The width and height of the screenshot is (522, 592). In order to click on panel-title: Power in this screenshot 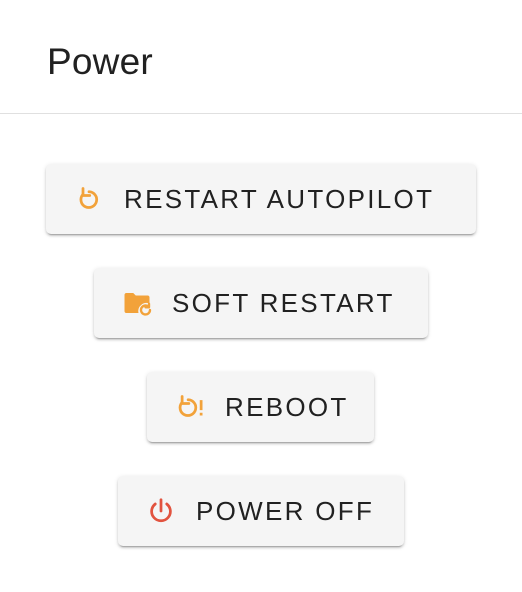, I will do `click(100, 61)`.